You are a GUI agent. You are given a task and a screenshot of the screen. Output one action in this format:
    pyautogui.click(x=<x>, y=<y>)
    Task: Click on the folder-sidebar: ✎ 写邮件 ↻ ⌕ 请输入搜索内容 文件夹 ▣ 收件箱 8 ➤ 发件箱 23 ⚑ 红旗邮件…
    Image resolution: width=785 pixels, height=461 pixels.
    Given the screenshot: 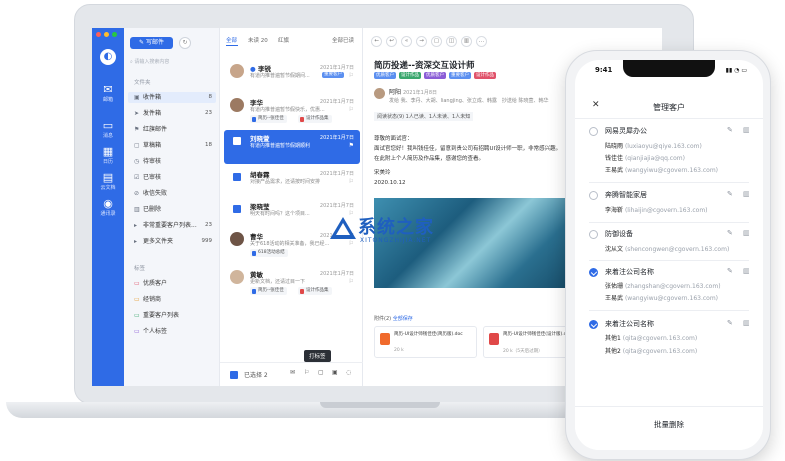 What is the action you would take?
    pyautogui.click(x=172, y=207)
    